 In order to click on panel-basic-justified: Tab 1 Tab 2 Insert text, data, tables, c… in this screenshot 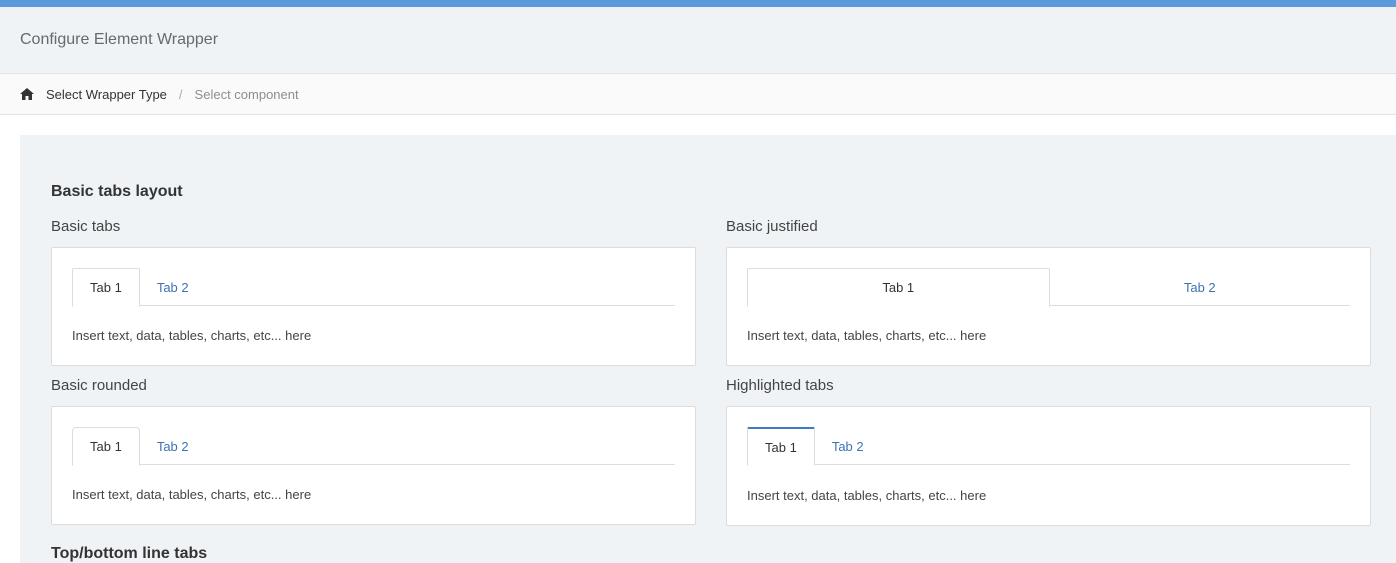, I will do `click(1048, 306)`.